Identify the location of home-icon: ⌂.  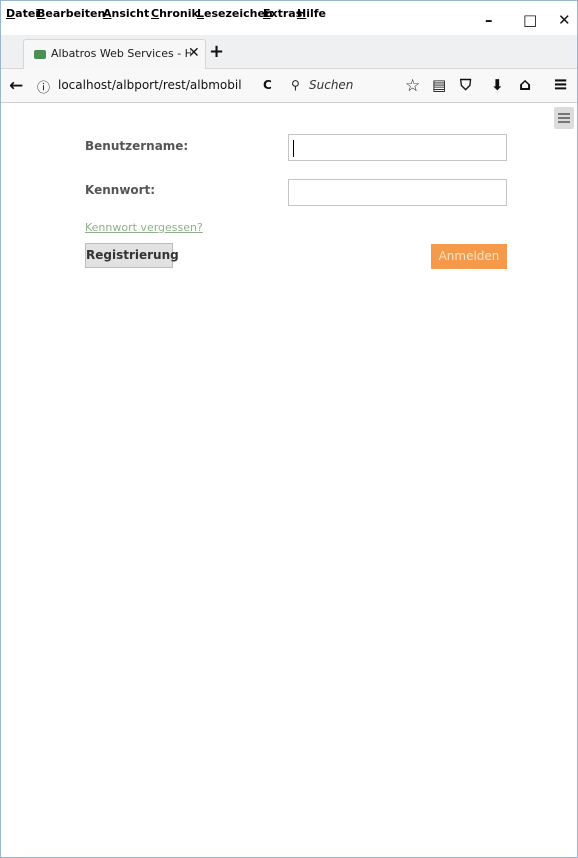
(525, 85).